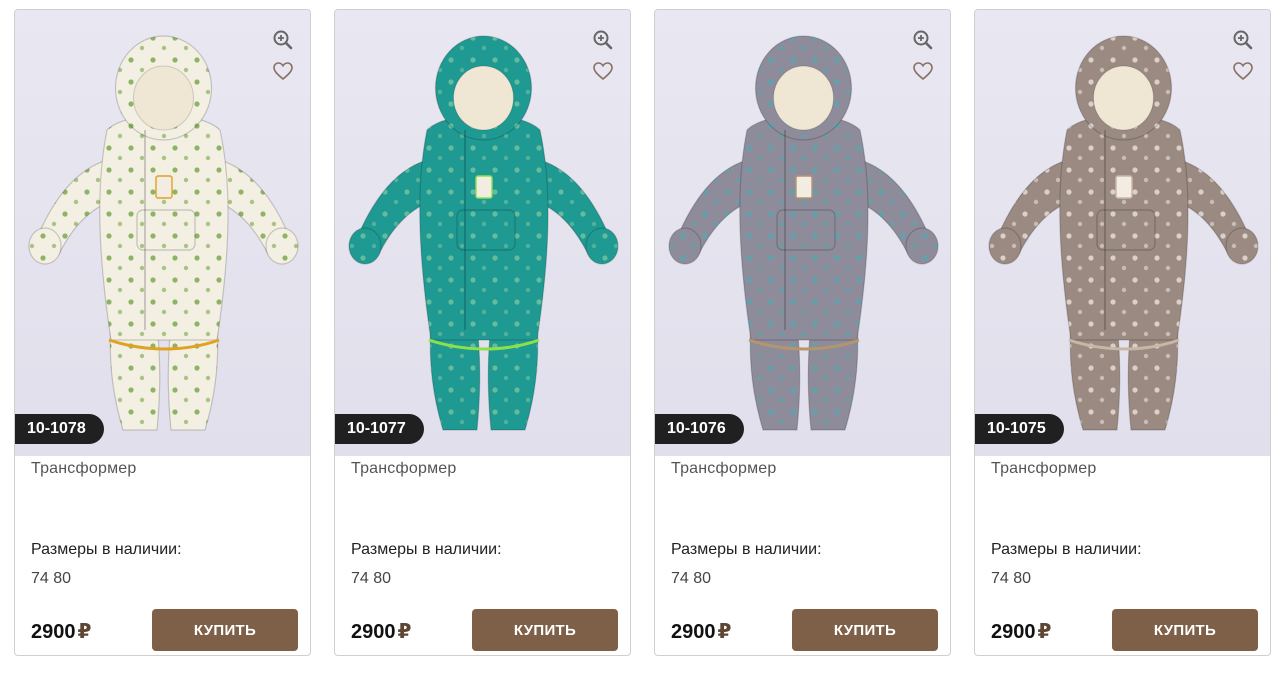 Image resolution: width=1280 pixels, height=673 pixels. What do you see at coordinates (379, 429) in the screenshot?
I see `sku-badge: 10-1077` at bounding box center [379, 429].